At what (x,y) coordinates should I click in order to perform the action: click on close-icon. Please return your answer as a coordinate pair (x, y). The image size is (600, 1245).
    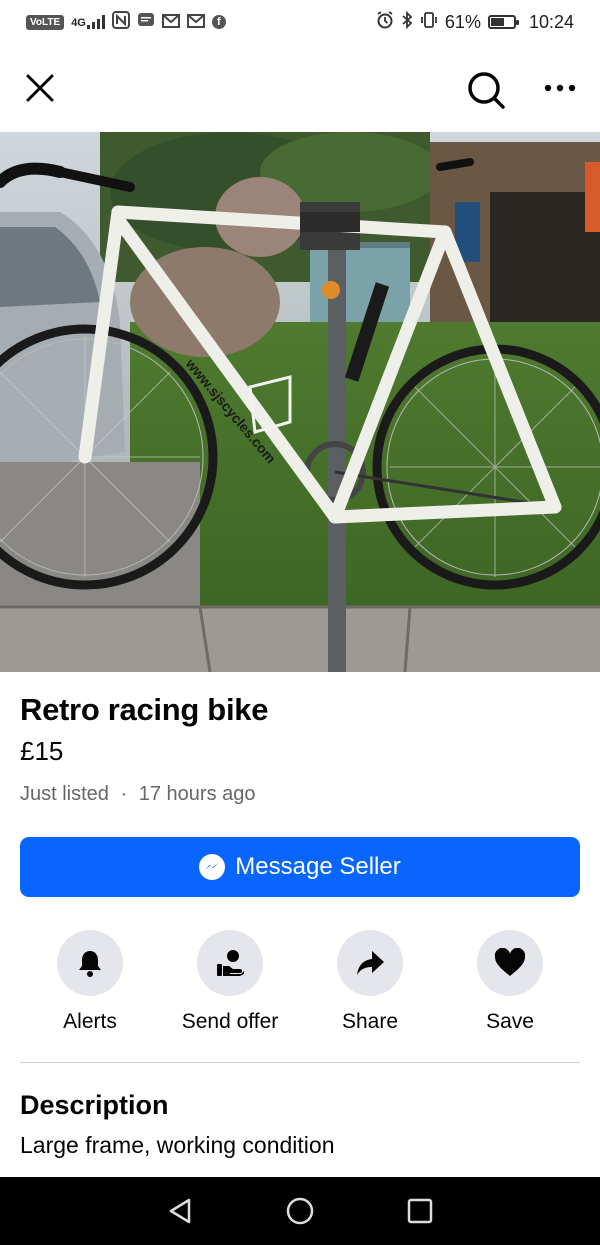
    Looking at the image, I should click on (40, 88).